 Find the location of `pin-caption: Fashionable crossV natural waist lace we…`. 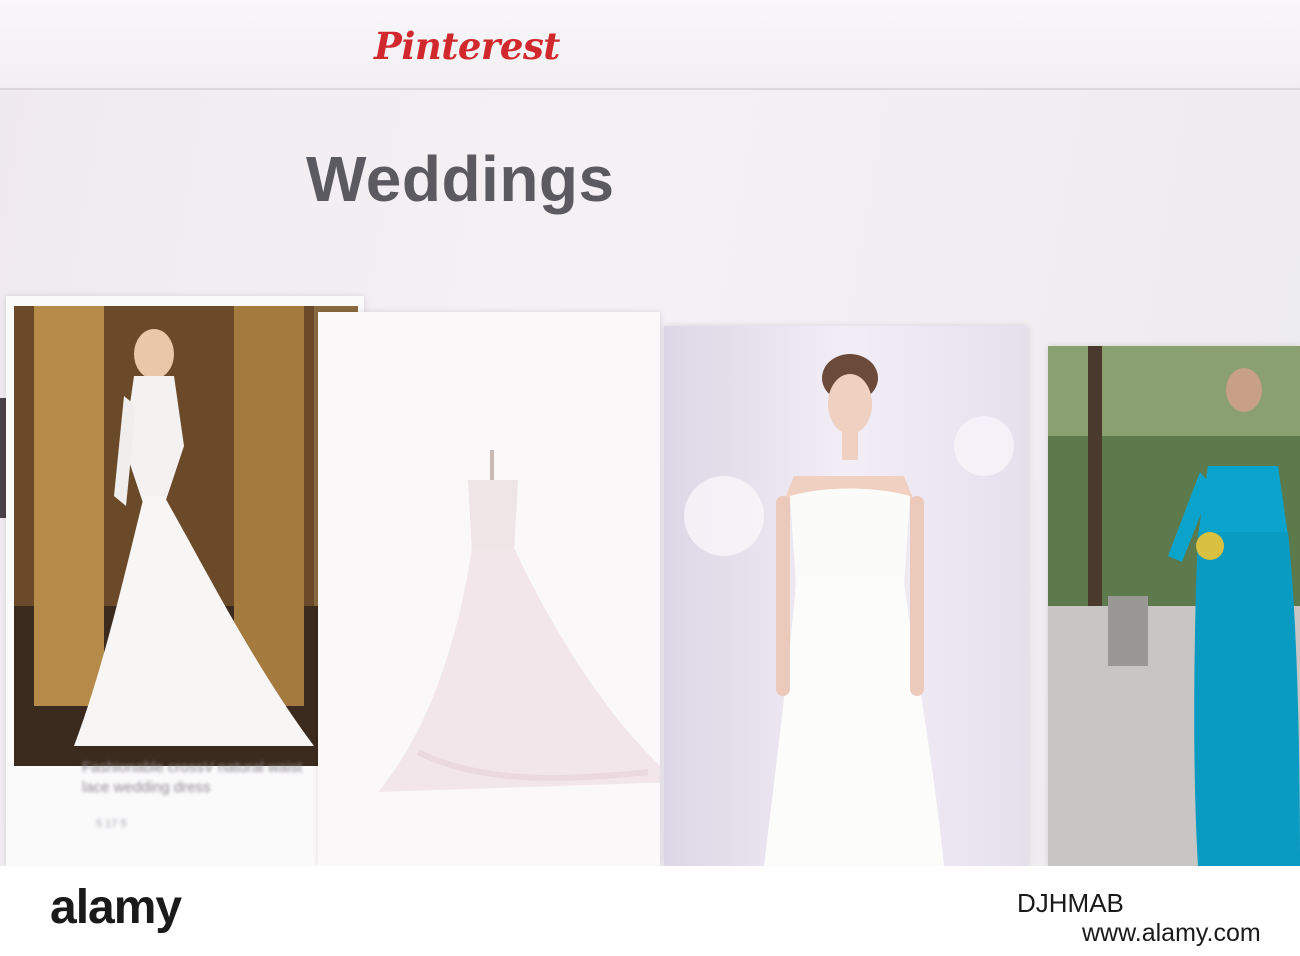

pin-caption: Fashionable crossV natural waist lace we… is located at coordinates (192, 777).